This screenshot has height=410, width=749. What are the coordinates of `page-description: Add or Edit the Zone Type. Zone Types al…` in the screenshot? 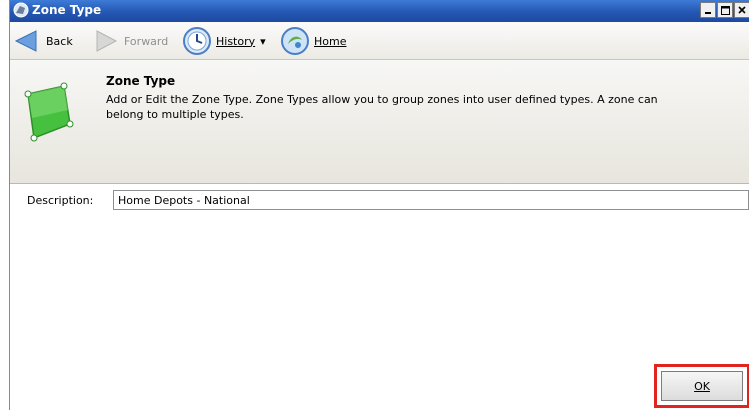 It's located at (382, 107).